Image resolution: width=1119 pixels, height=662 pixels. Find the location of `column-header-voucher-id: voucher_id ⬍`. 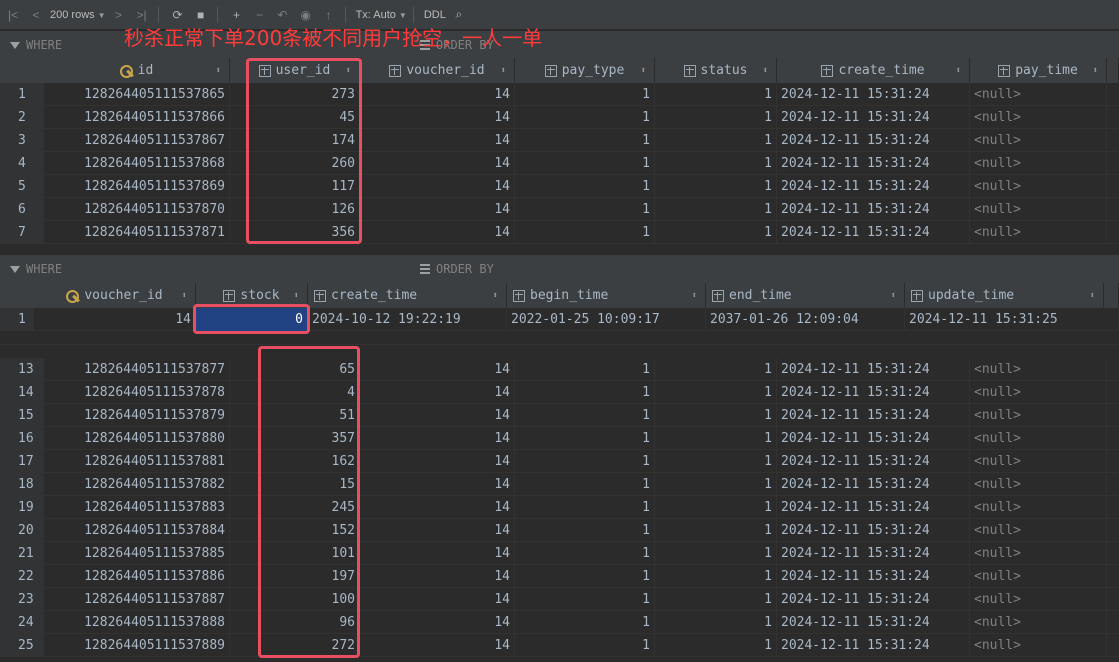

column-header-voucher-id: voucher_id ⬍ is located at coordinates (115, 295).